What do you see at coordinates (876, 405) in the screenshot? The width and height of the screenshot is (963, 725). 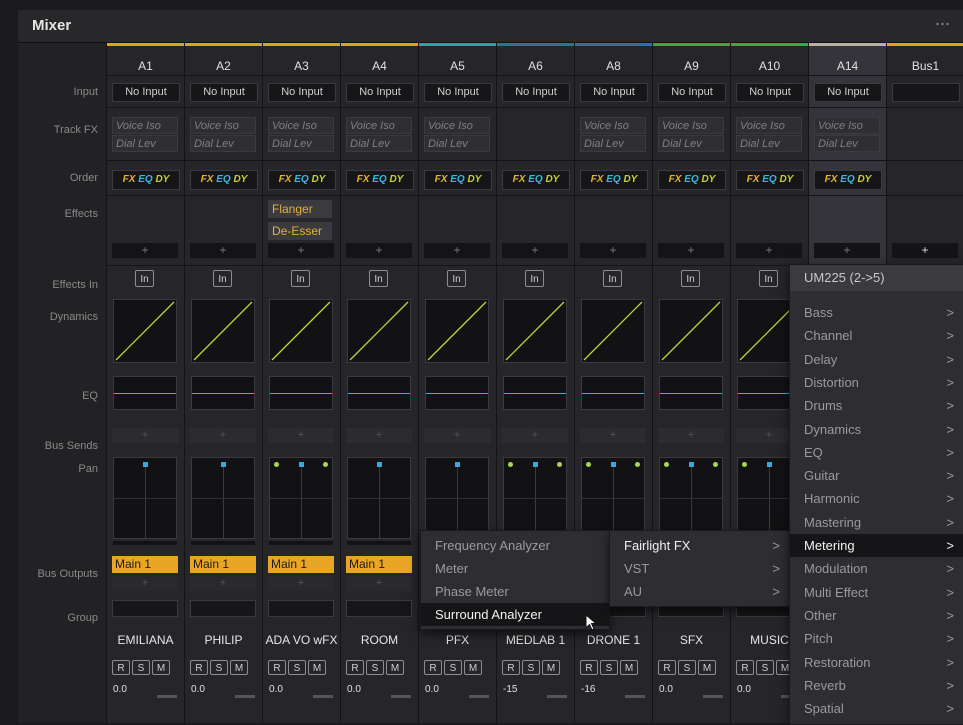 I see `menu-item-drums: Drums >` at bounding box center [876, 405].